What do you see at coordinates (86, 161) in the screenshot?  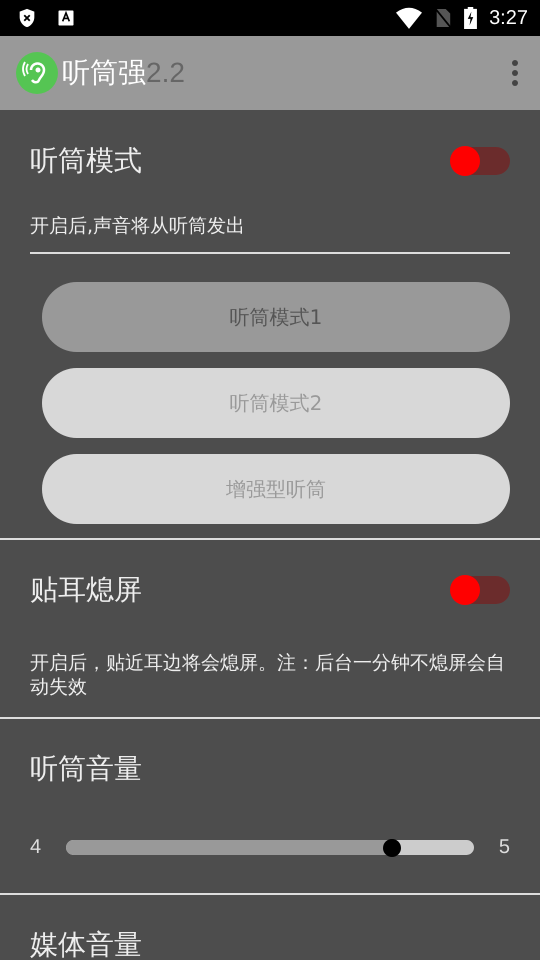 I see `section-title: 听筒模式` at bounding box center [86, 161].